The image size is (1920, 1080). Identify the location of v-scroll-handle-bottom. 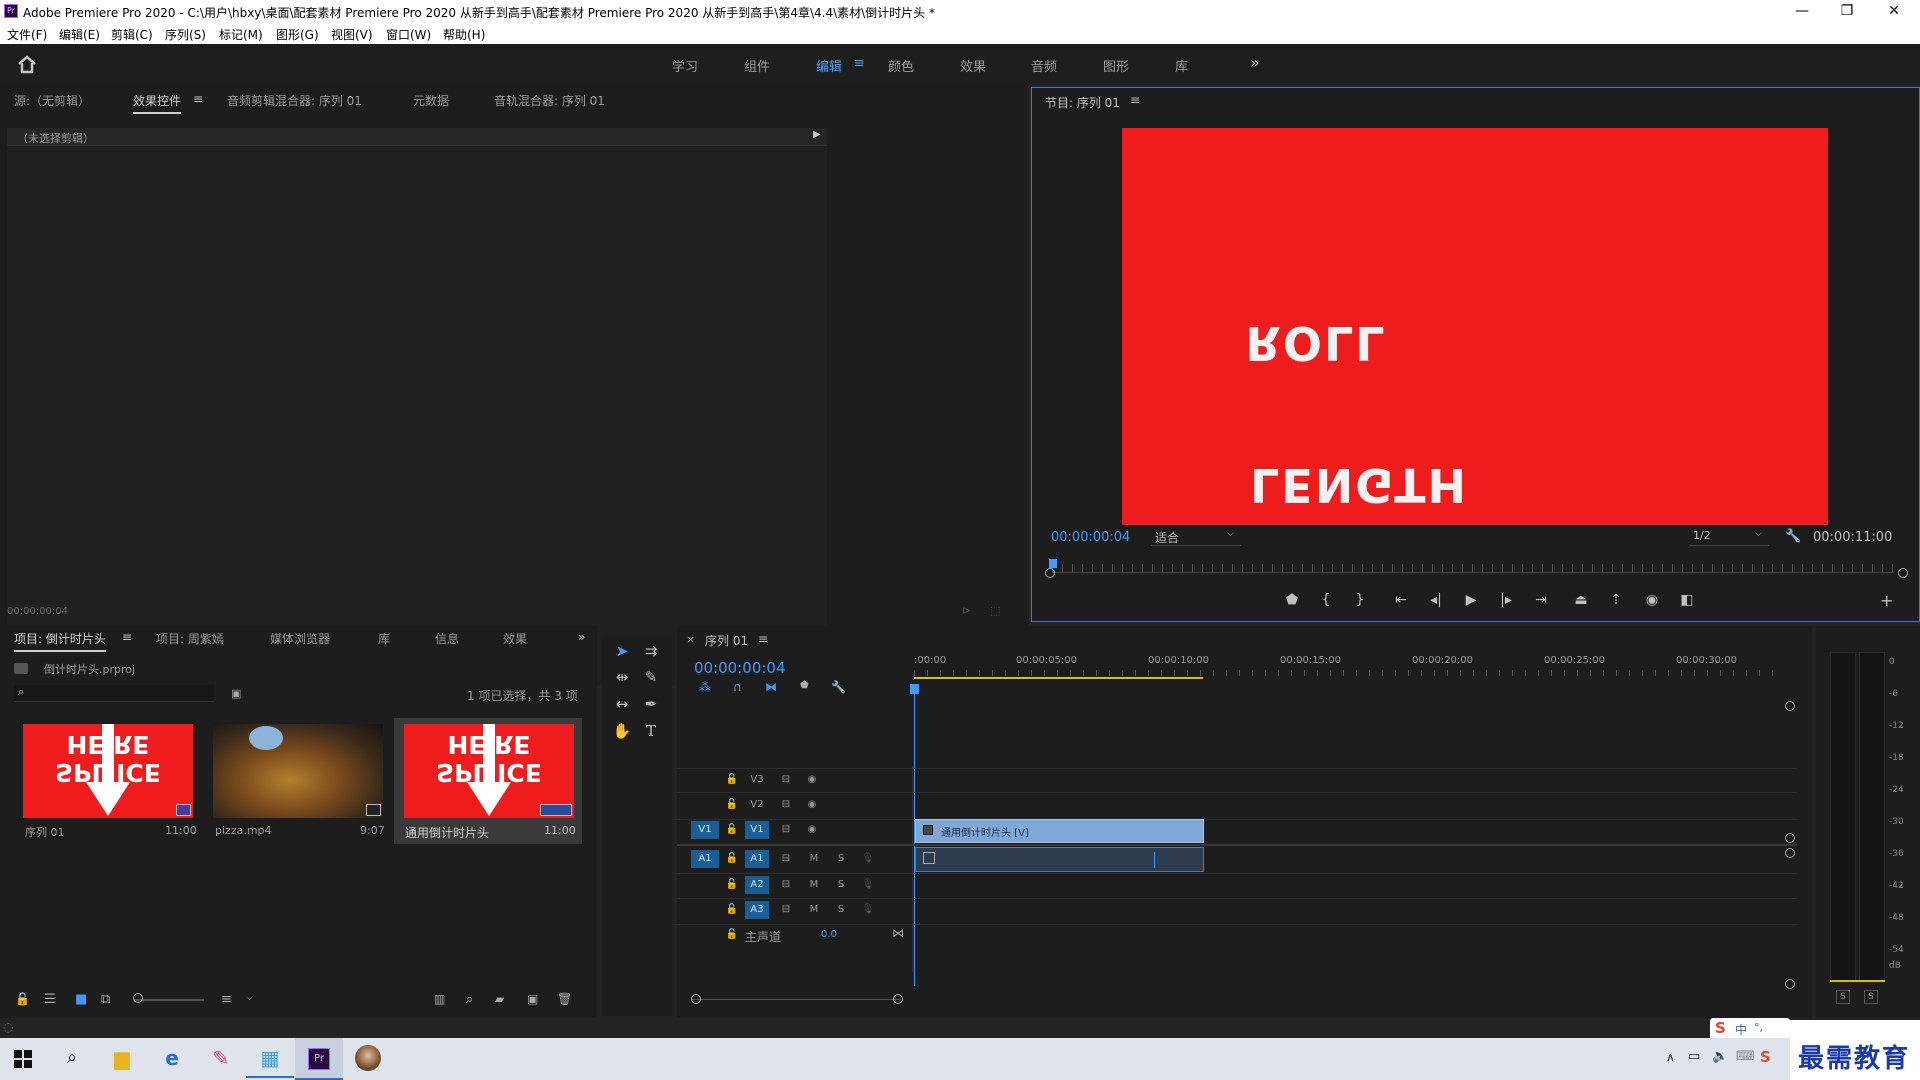
(1790, 984).